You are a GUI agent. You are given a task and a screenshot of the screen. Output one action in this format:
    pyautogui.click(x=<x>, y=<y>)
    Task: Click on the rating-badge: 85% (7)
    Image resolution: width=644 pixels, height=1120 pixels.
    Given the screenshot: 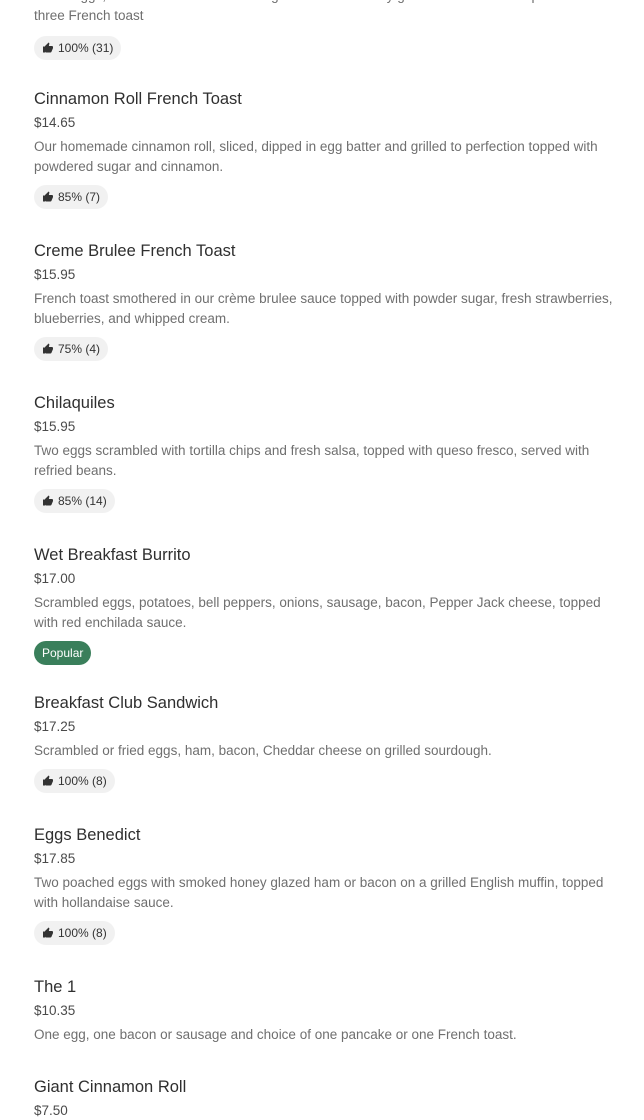 What is the action you would take?
    pyautogui.click(x=71, y=197)
    